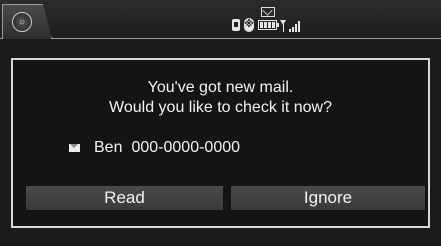 Image resolution: width=441 pixels, height=246 pixels. What do you see at coordinates (268, 12) in the screenshot?
I see `mail-icon` at bounding box center [268, 12].